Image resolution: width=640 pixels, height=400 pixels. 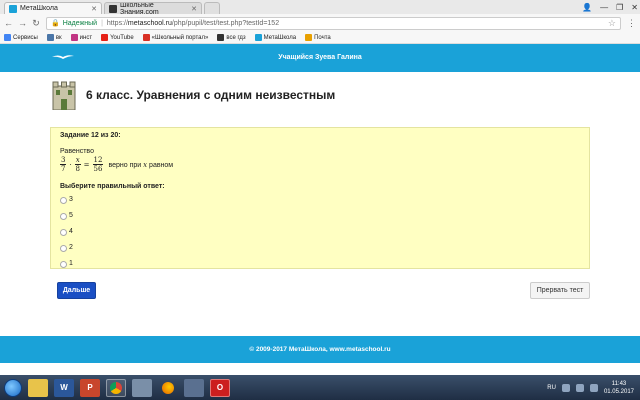 I want to click on bookmark-school-portal: «Школьный портал», so click(x=175, y=37).